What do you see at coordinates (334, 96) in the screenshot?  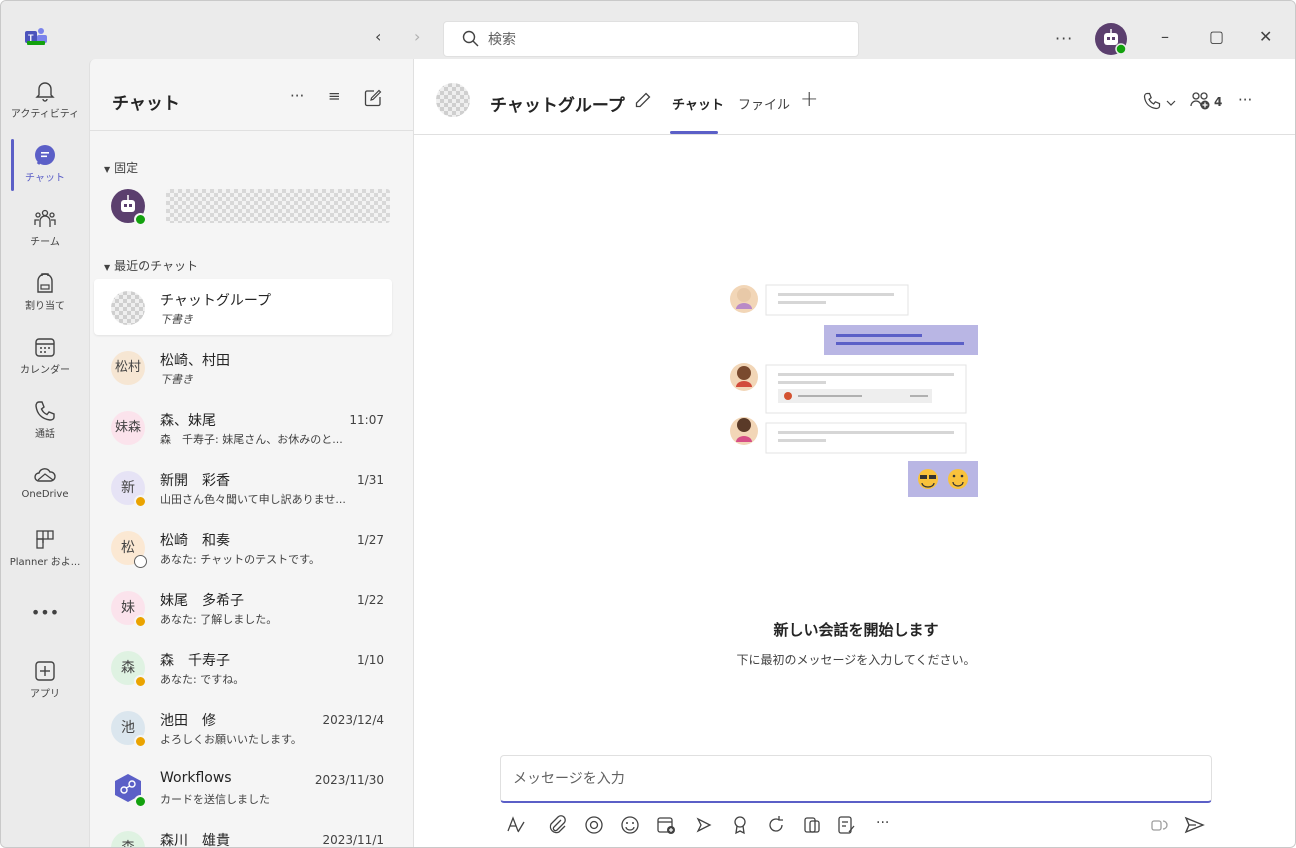 I see `filter-button: ≡` at bounding box center [334, 96].